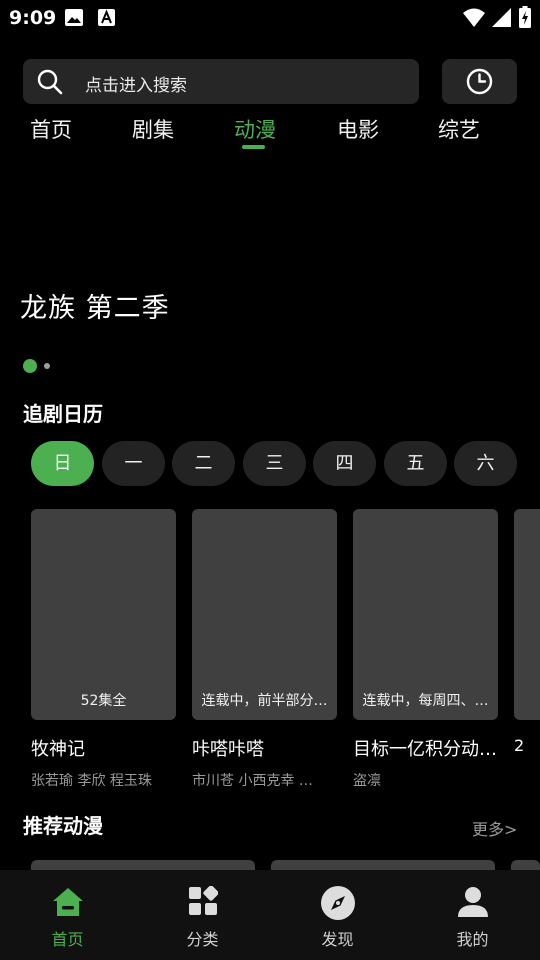 This screenshot has width=540, height=960. What do you see at coordinates (221, 81) in the screenshot?
I see `search-bar: 点击进入搜索` at bounding box center [221, 81].